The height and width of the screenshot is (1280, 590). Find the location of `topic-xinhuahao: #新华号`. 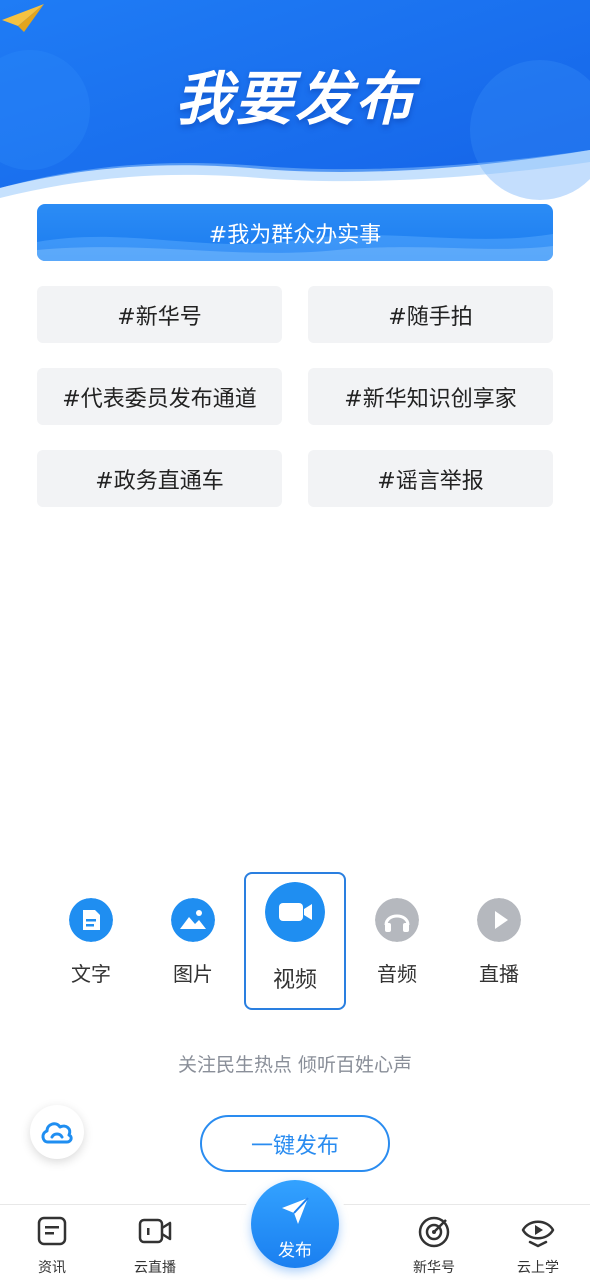

topic-xinhuahao: #新华号 is located at coordinates (159, 314).